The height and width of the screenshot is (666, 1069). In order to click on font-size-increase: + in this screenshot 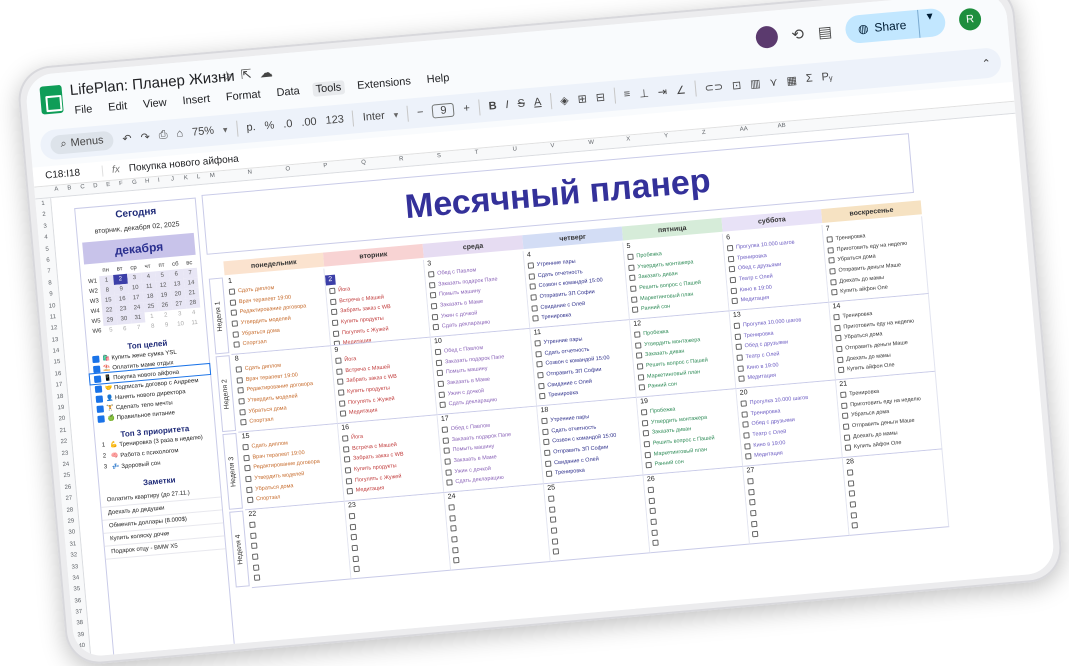, I will do `click(466, 108)`.